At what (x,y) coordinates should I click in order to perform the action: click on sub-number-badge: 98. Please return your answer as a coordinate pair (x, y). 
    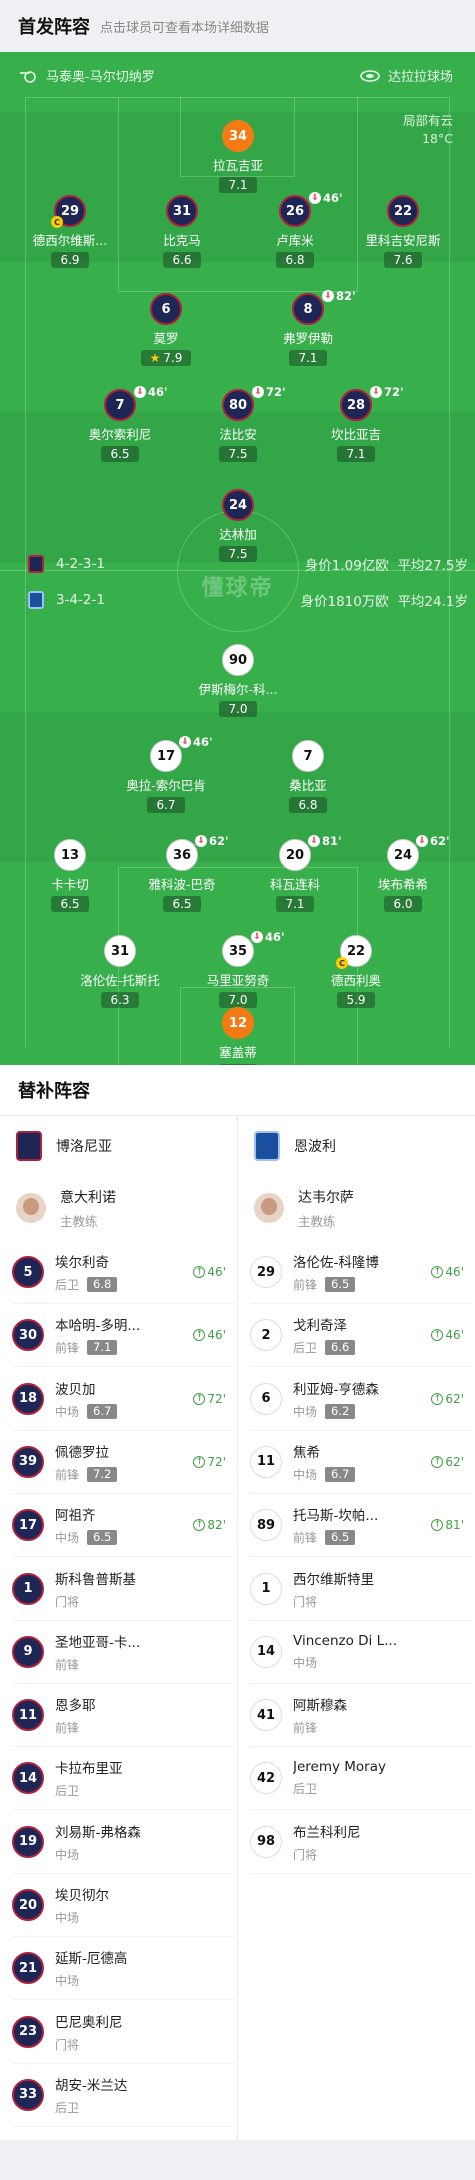
    Looking at the image, I should click on (266, 1841).